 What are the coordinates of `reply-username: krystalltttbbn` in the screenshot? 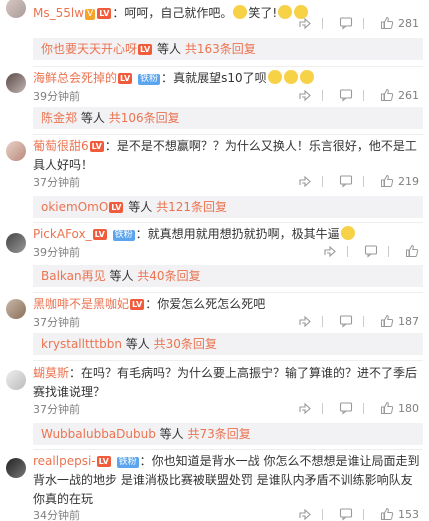 It's located at (81, 344).